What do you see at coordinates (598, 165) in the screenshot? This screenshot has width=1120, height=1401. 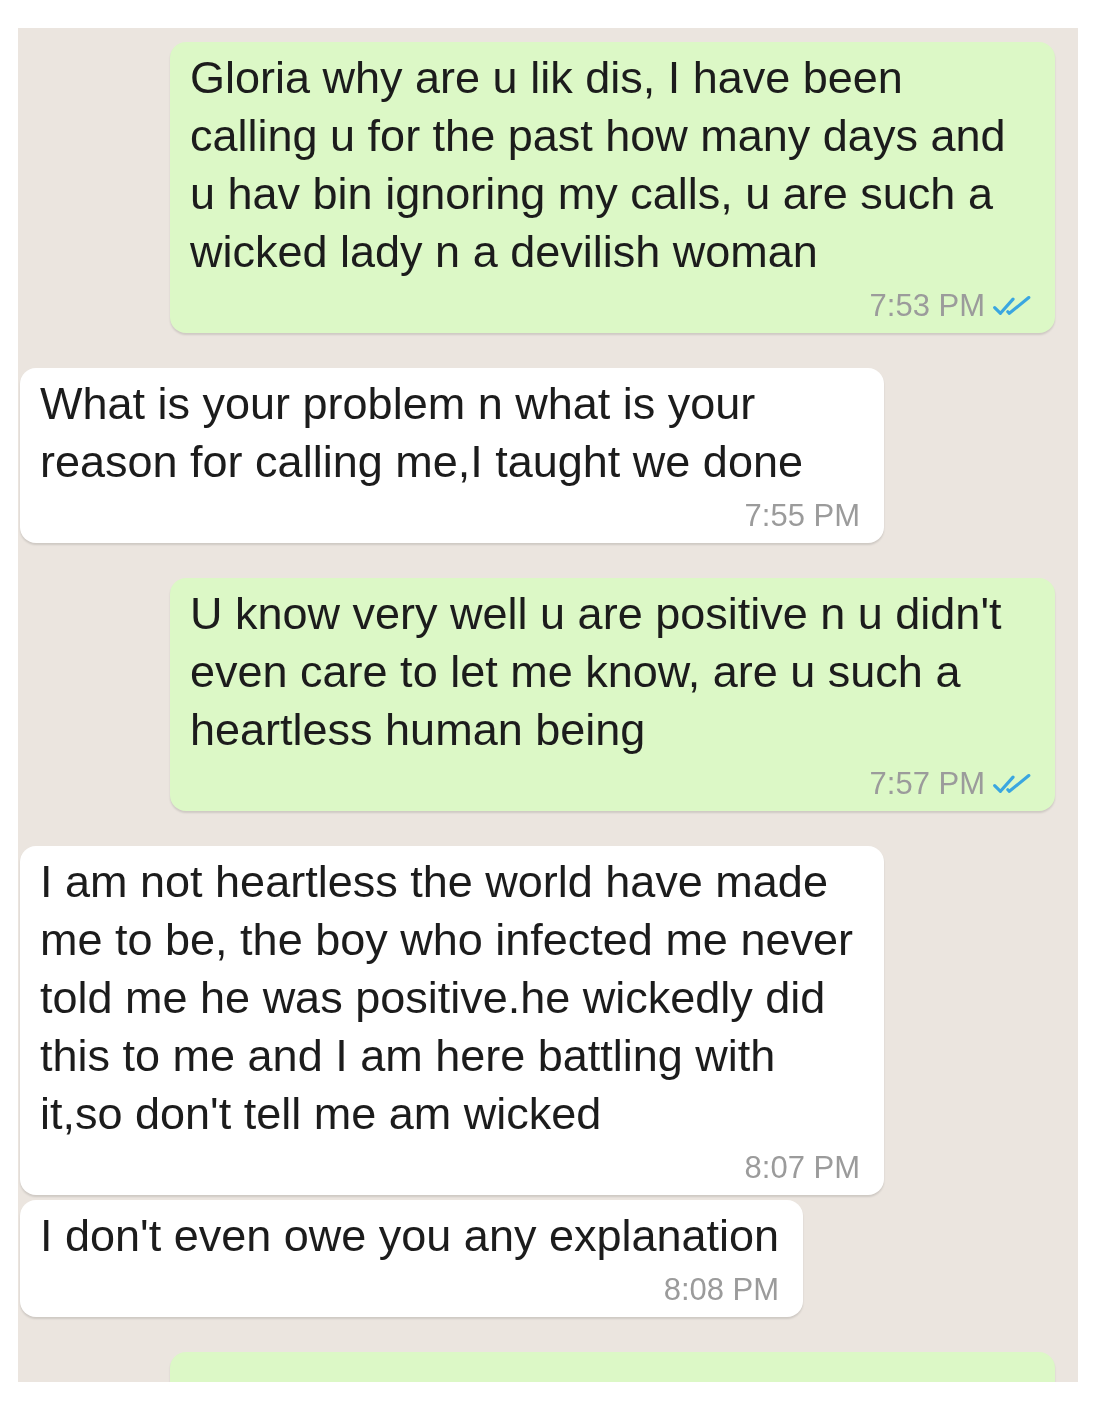 I see `message-text: Gloria why are u lik dis, I have been calling u for the past how many days and u hav bin ignoring my calls, u are such a wicked lady n a devilish woman` at bounding box center [598, 165].